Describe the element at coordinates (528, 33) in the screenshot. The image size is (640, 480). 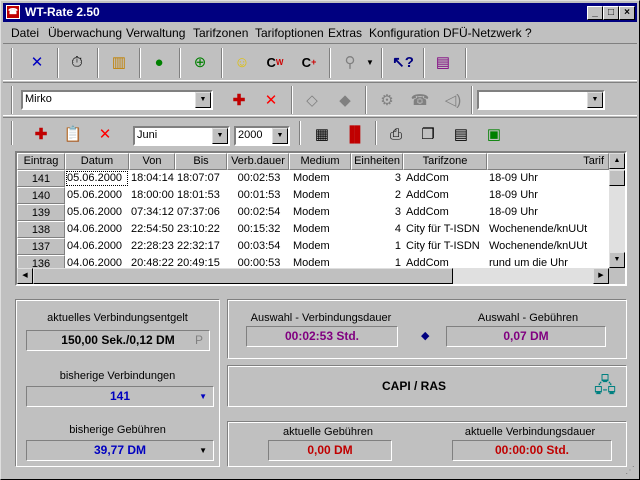
I see `menu-help: ?` at that location.